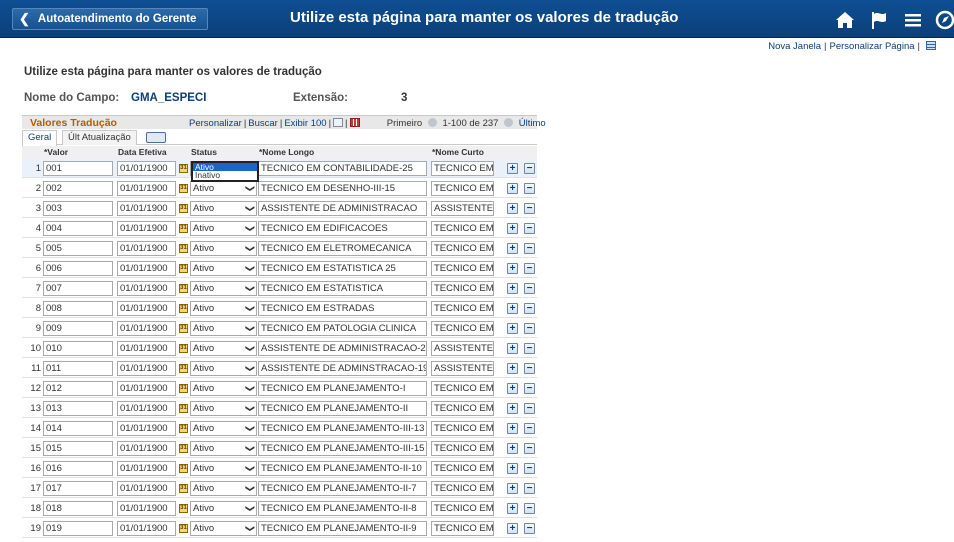  I want to click on new-window-link: Nova Janela, so click(794, 46).